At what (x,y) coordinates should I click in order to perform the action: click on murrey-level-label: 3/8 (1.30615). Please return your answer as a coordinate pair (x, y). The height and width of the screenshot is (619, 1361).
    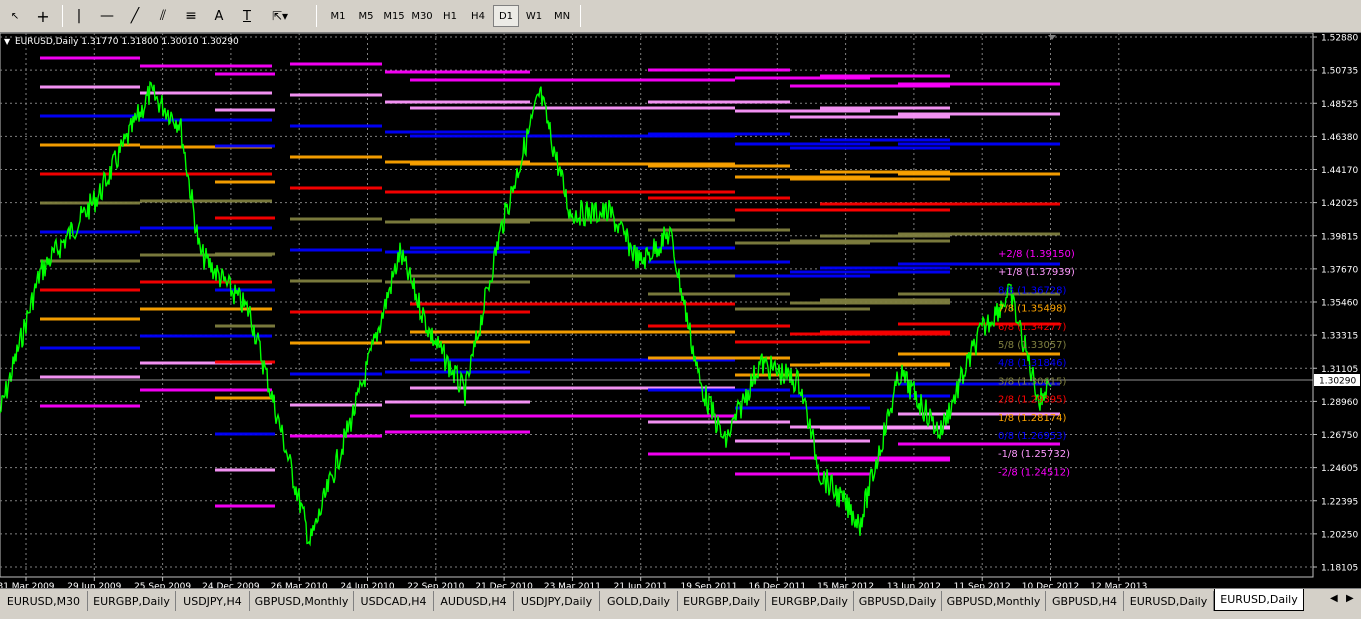
    Looking at the image, I should click on (1032, 381).